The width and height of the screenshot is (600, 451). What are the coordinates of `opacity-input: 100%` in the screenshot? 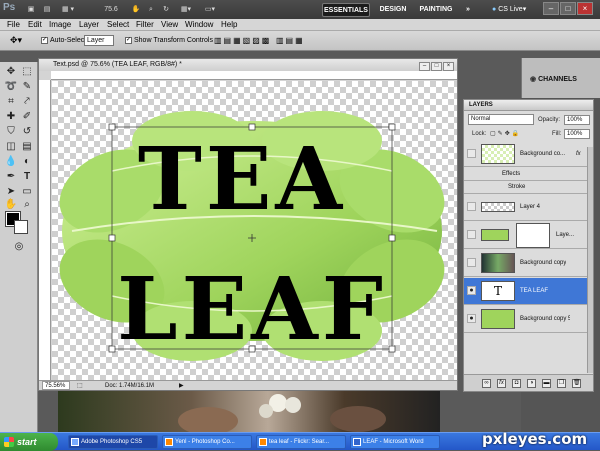 It's located at (577, 120).